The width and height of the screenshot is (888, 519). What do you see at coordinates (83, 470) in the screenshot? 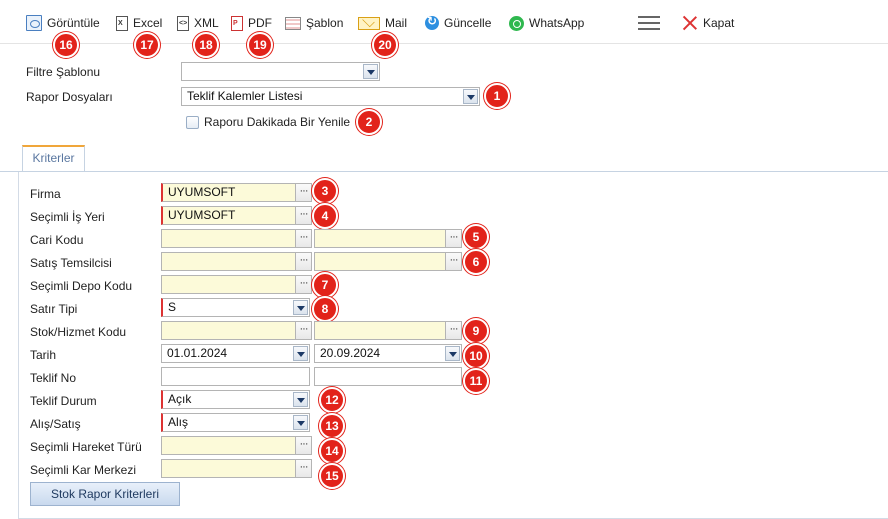
I see `kar-merkezi-label: Seçimli Kar Merkezi` at bounding box center [83, 470].